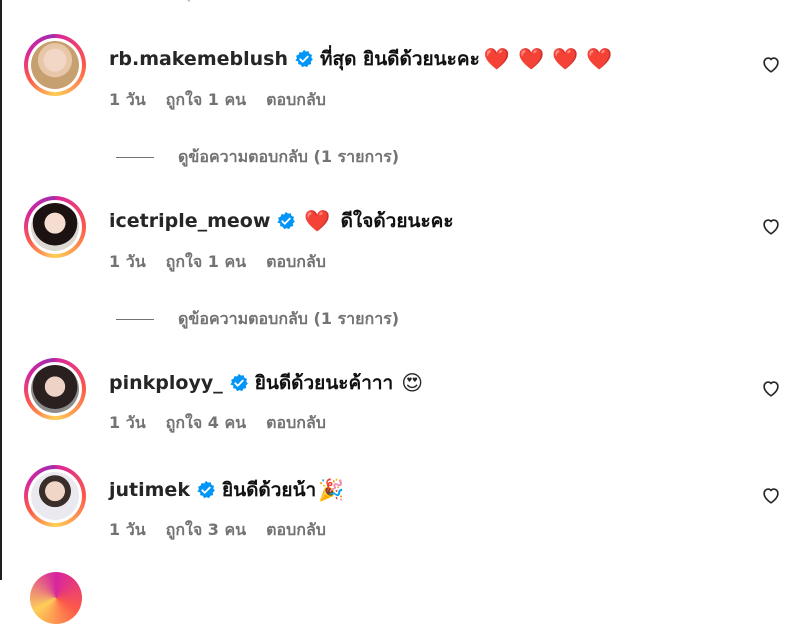 This screenshot has width=800, height=624. What do you see at coordinates (397, 221) in the screenshot?
I see `comment-text: ดีใจด้วยนะคะ` at bounding box center [397, 221].